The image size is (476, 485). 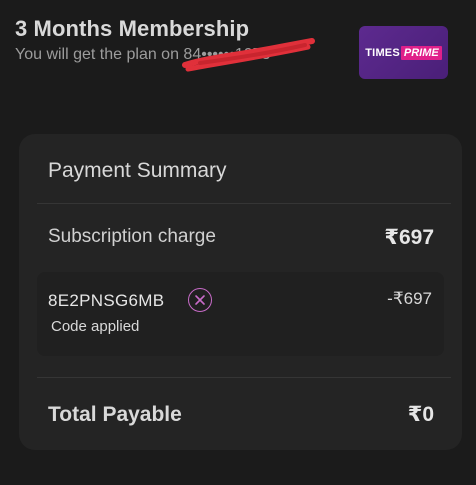 What do you see at coordinates (95, 326) in the screenshot?
I see `coupon-status: Code applied` at bounding box center [95, 326].